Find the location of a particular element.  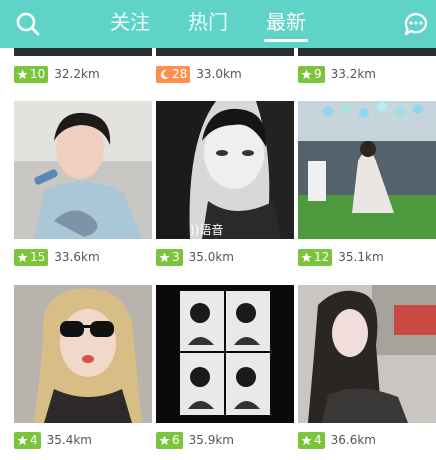

card-meta: 10 32.2km is located at coordinates (57, 74).